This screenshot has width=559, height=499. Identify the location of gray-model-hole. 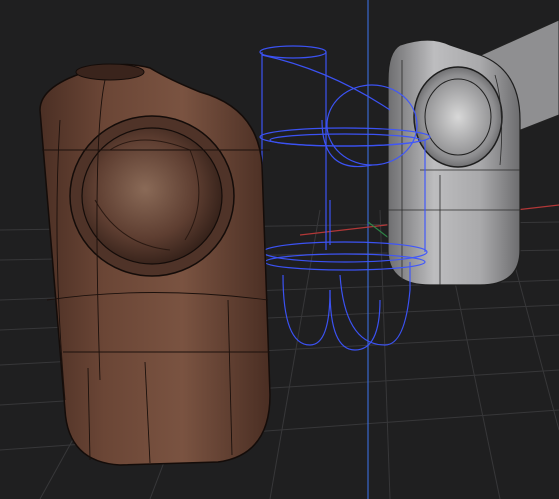
(458, 117).